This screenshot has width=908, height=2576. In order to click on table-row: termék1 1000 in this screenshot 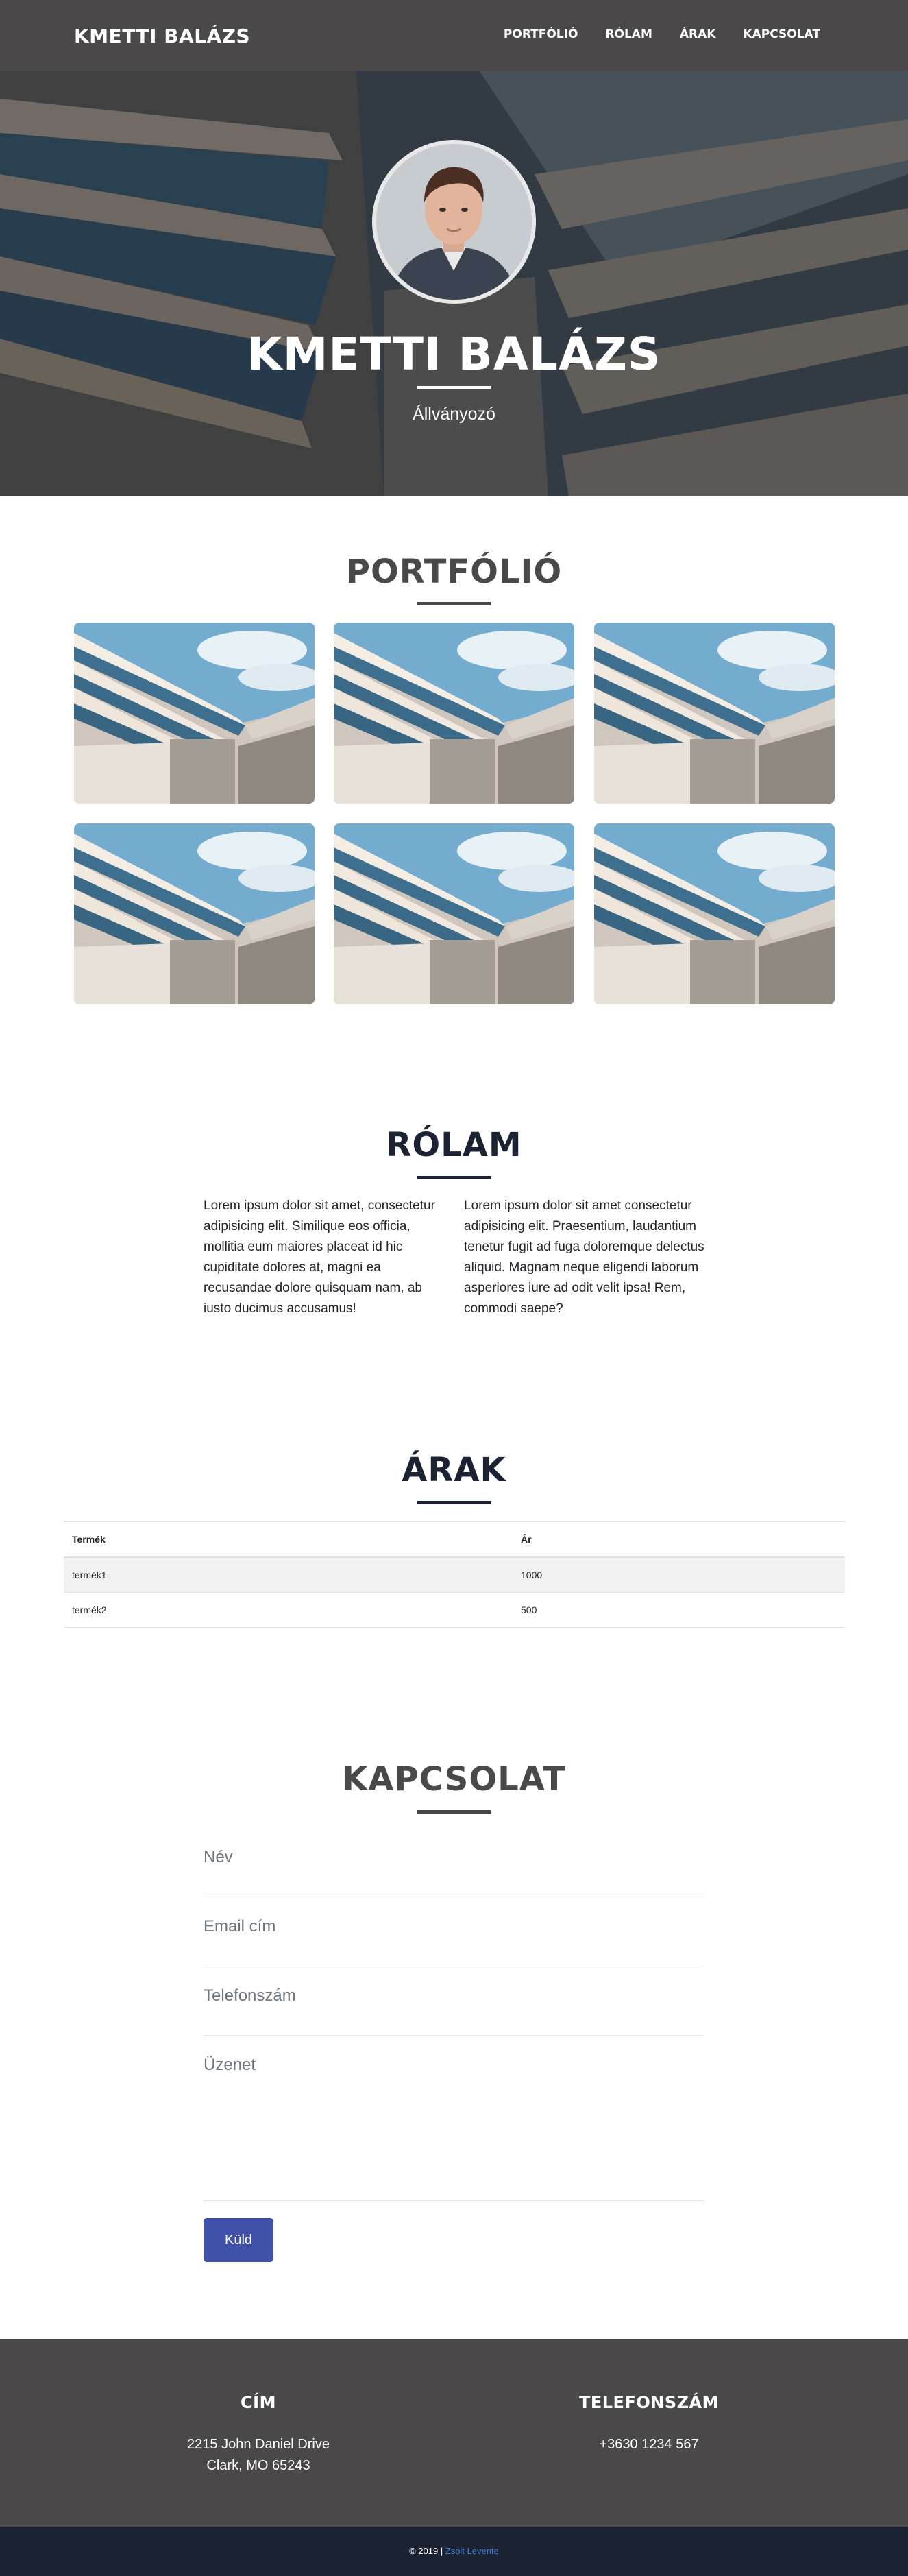, I will do `click(454, 1575)`.